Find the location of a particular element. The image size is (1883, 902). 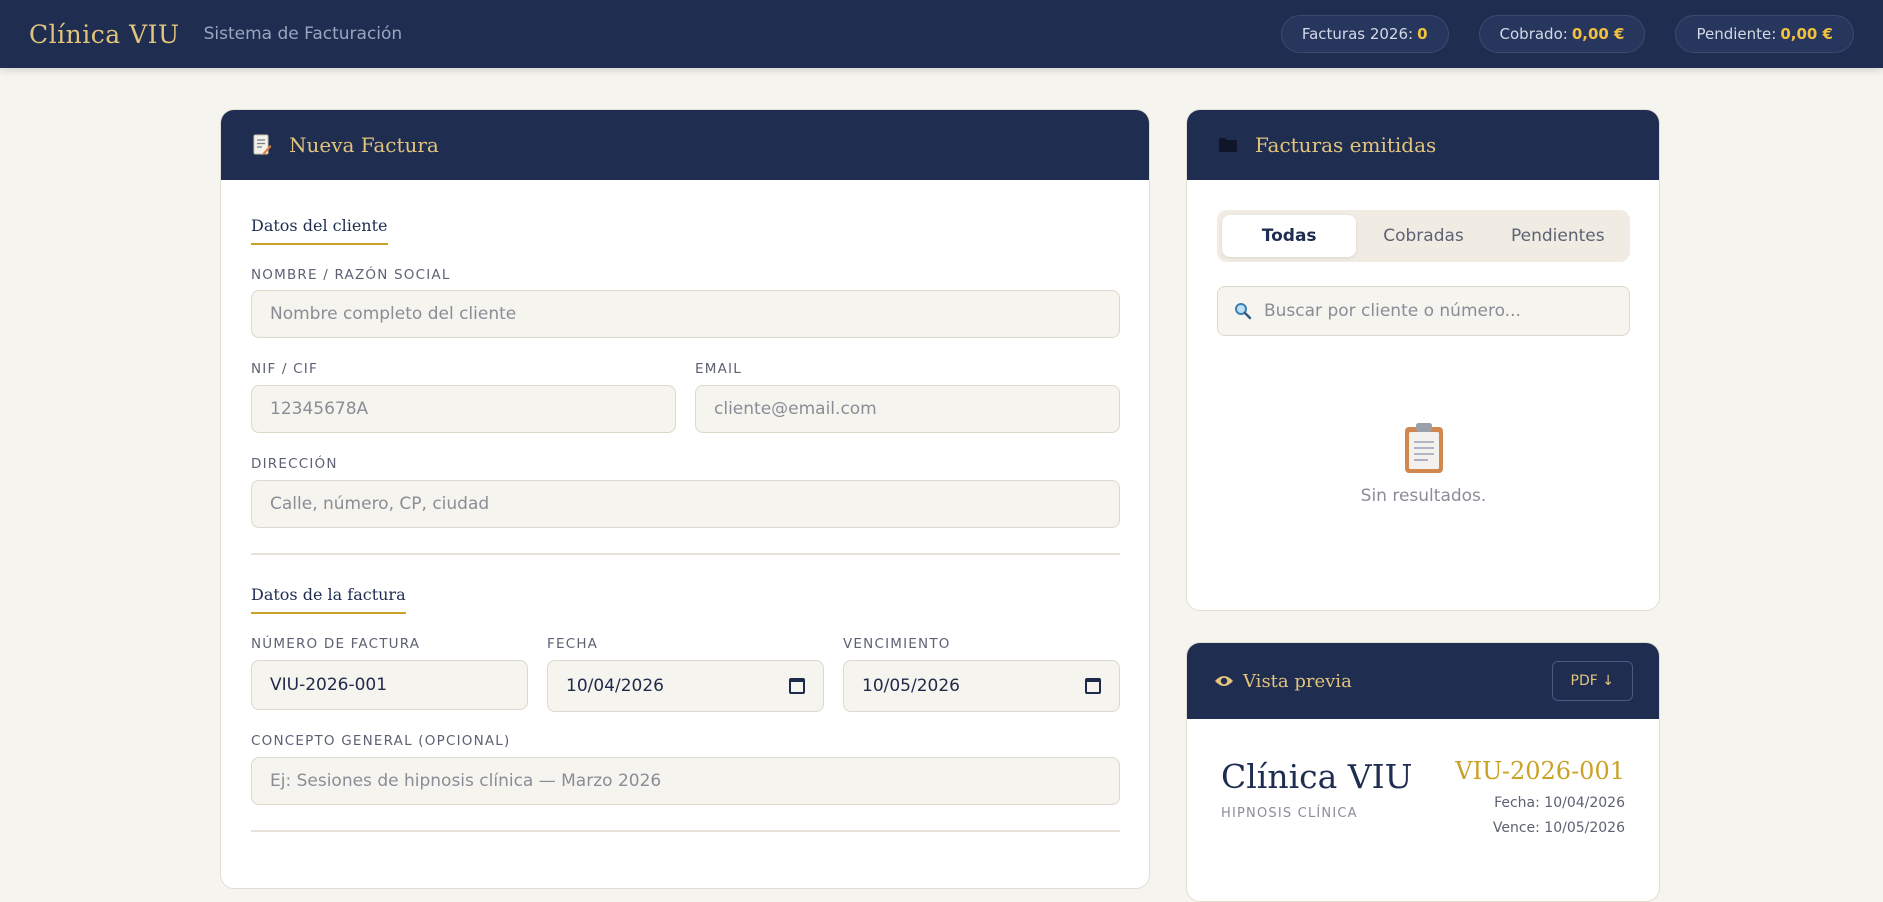

brand-logo: Clínica VIU is located at coordinates (104, 34).